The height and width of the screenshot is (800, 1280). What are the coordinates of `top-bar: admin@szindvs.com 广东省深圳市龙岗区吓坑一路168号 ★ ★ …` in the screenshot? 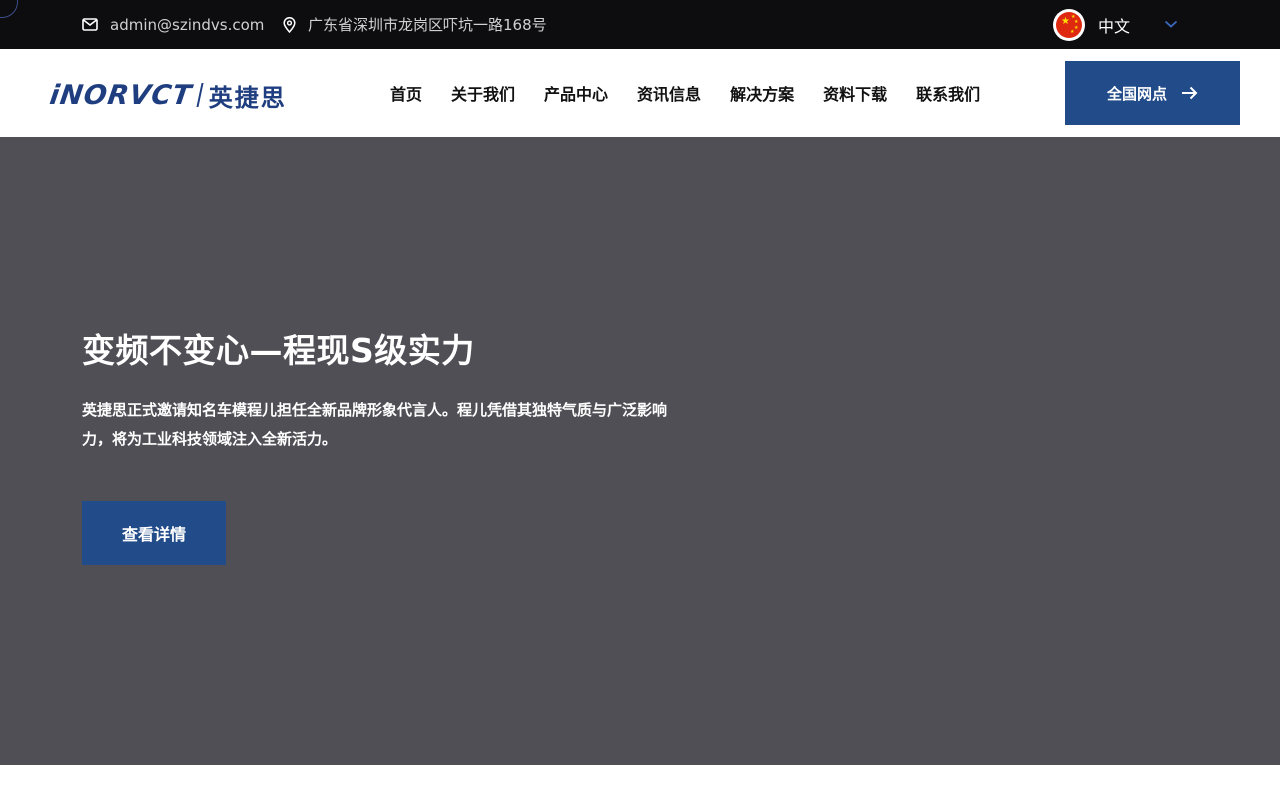 It's located at (640, 24).